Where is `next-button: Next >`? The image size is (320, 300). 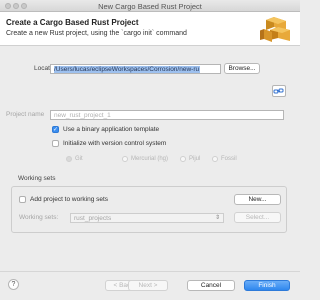 next-button: Next > is located at coordinates (148, 285).